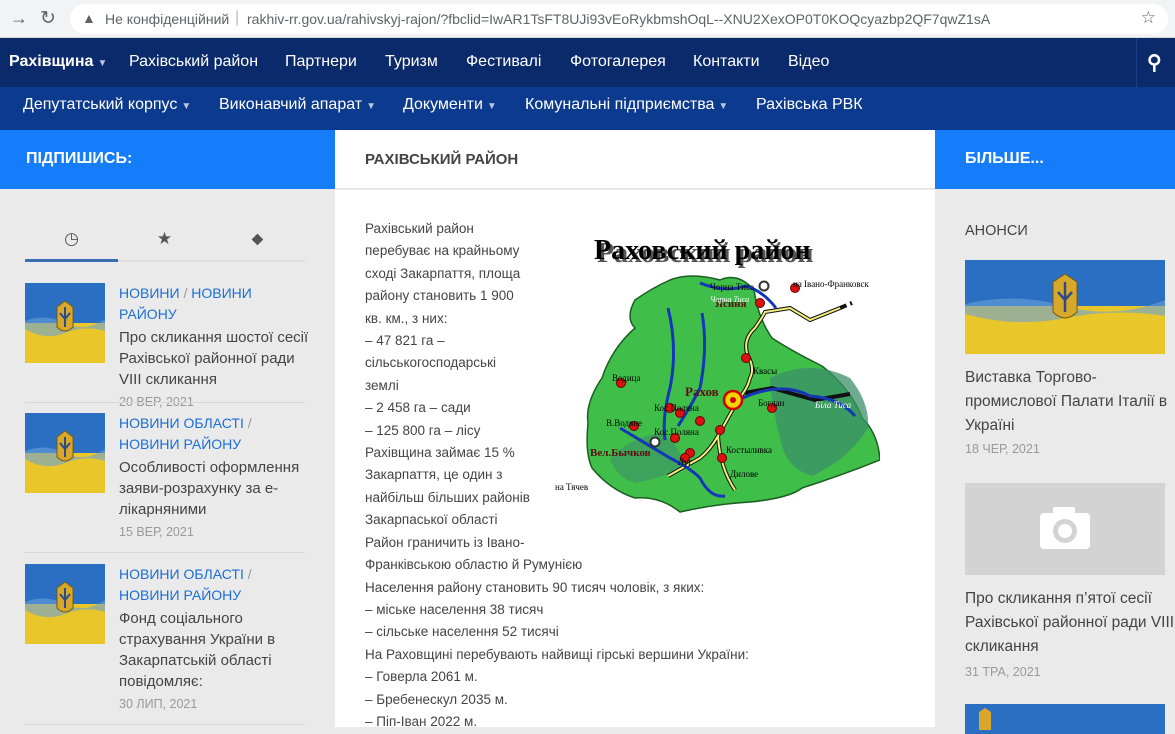 The image size is (1175, 734). I want to click on reload-icon: ↻, so click(48, 18).